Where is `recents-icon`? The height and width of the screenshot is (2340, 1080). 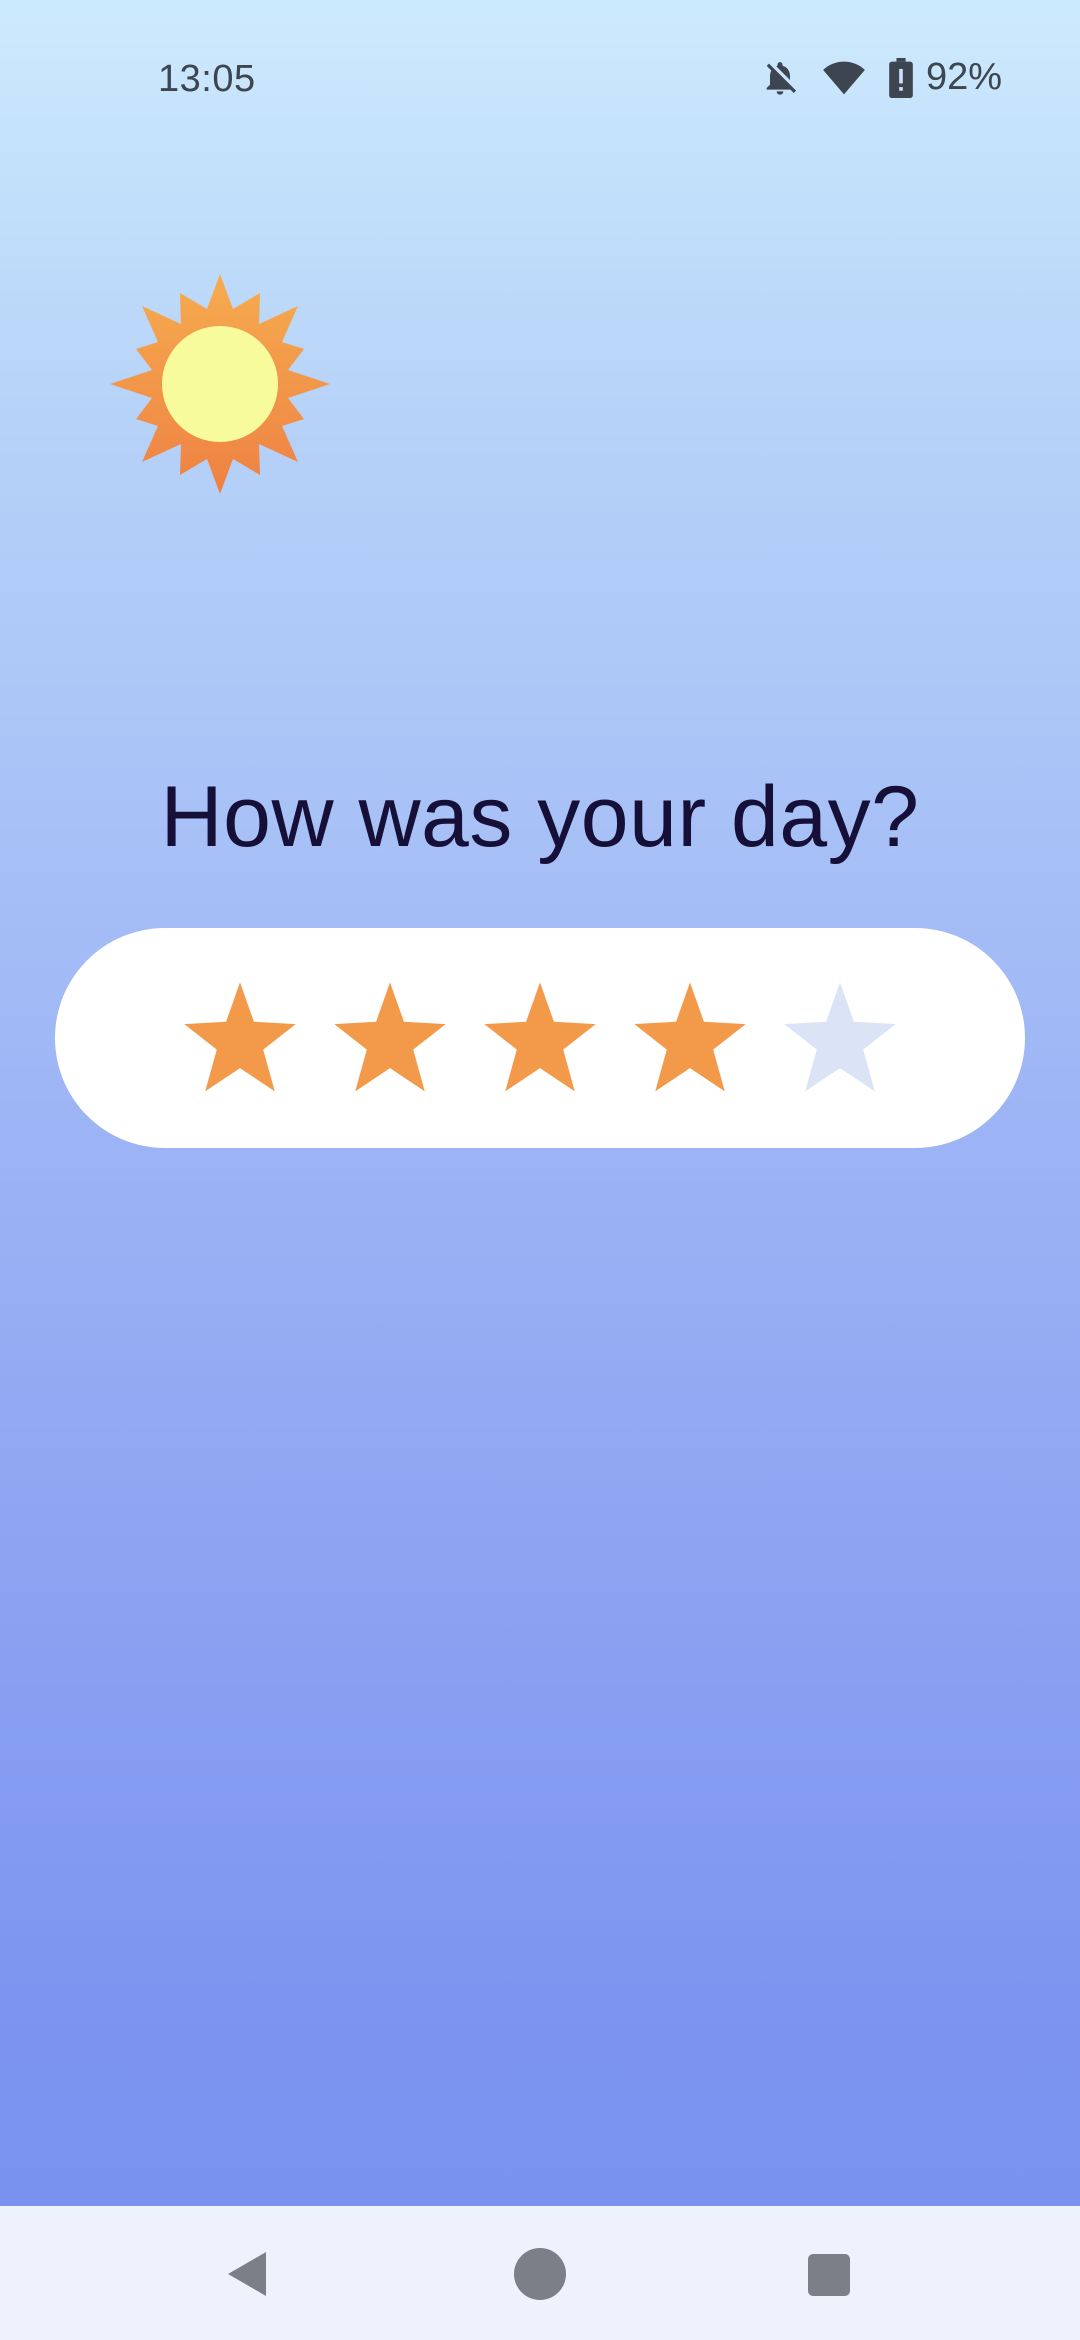
recents-icon is located at coordinates (830, 2274).